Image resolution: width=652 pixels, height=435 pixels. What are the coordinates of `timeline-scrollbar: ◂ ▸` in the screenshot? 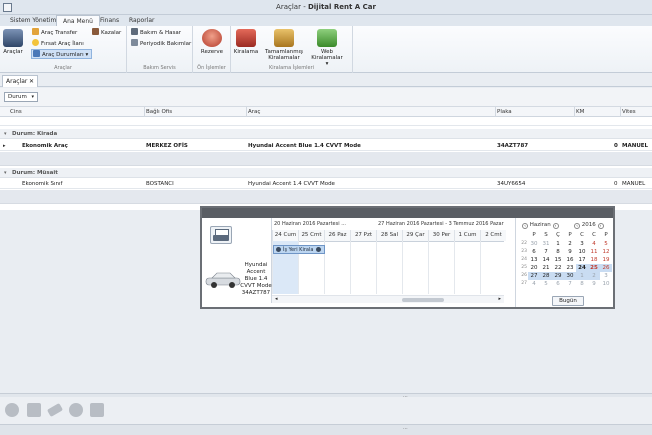 It's located at (388, 299).